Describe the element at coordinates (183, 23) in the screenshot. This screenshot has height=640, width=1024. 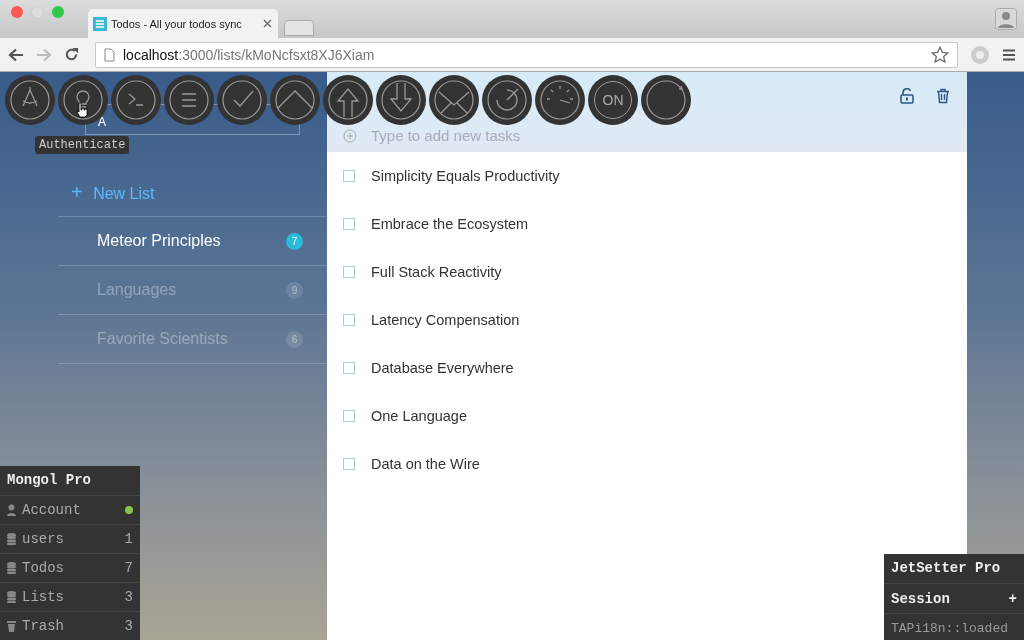
I see `browser-tab: Todos - All your todos sync` at that location.